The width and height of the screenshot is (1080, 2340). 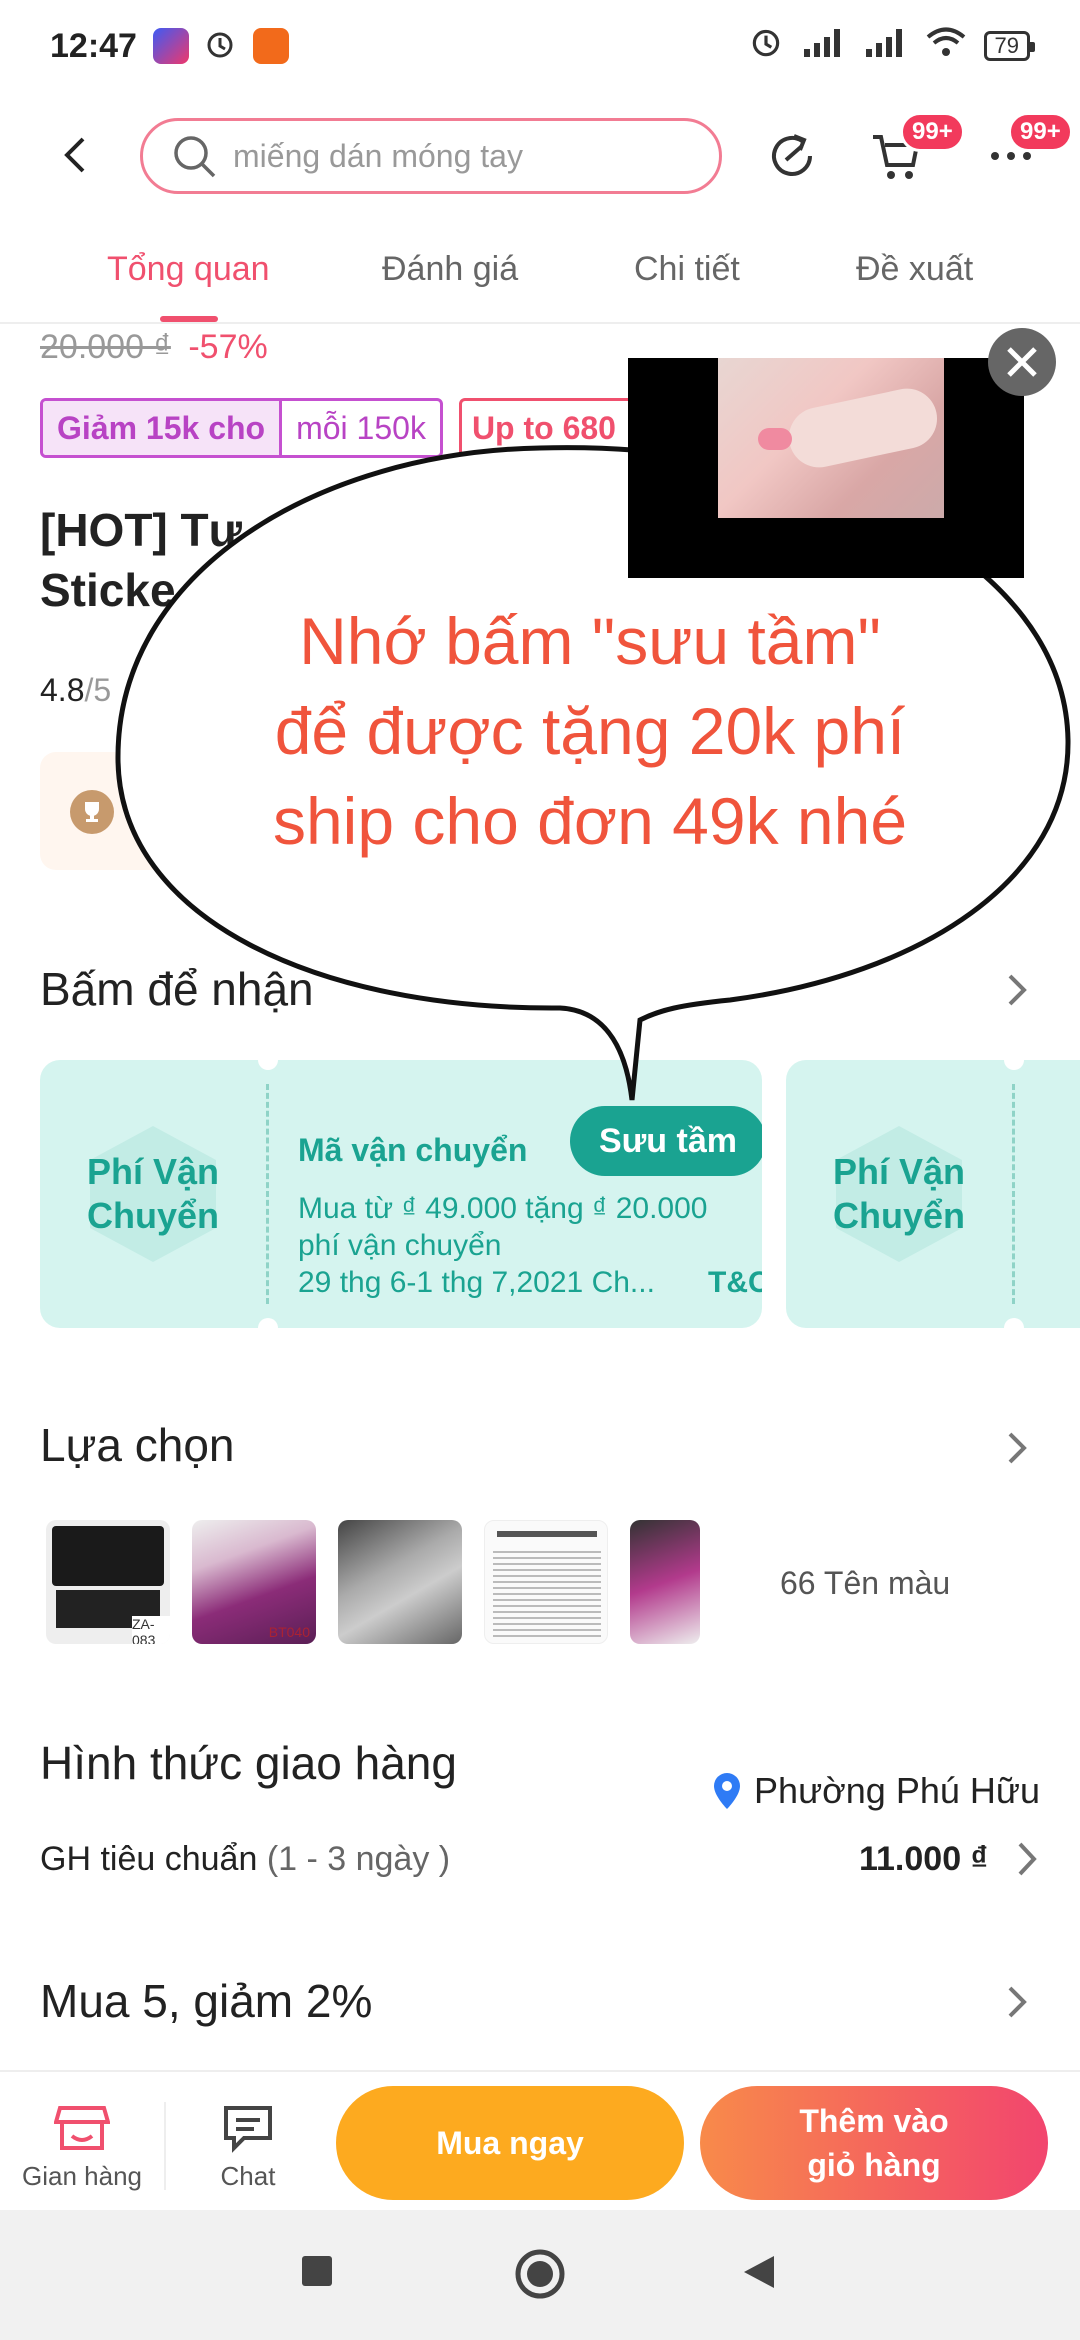 I want to click on search-header: 99+ 99+, so click(x=540, y=155).